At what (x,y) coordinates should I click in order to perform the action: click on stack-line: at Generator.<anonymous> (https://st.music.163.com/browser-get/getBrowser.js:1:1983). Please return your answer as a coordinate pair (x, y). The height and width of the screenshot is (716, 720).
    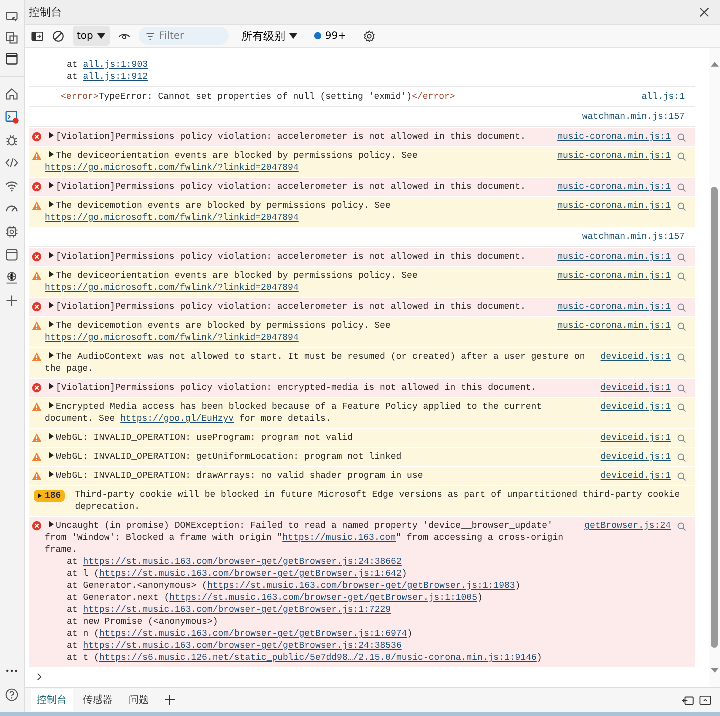
    Looking at the image, I should click on (294, 586).